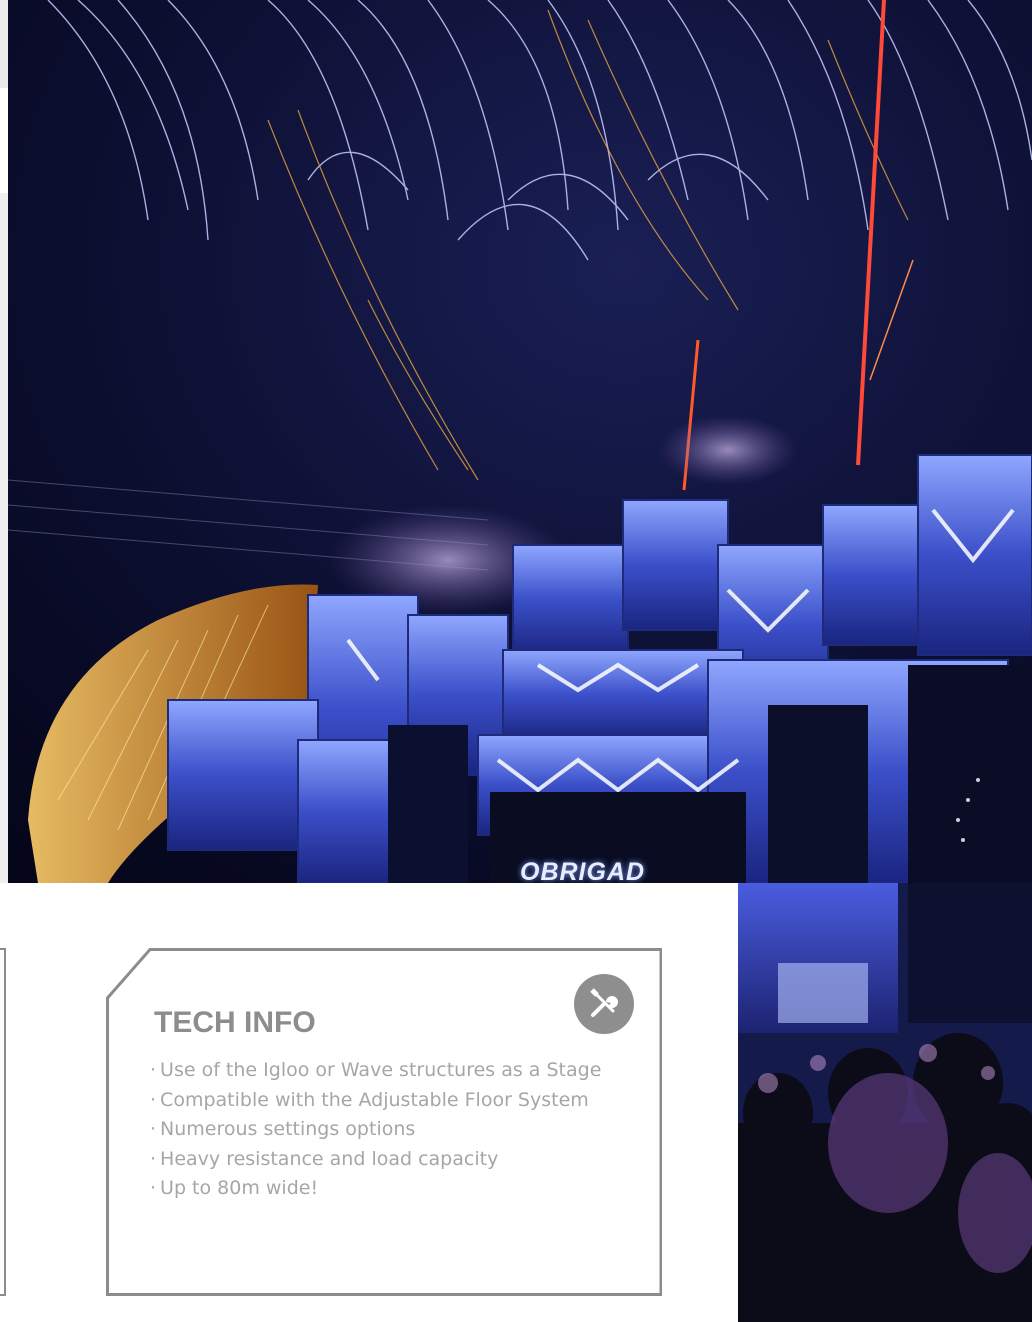  What do you see at coordinates (283, 1129) in the screenshot?
I see `feature-item: · Numerous settings options` at bounding box center [283, 1129].